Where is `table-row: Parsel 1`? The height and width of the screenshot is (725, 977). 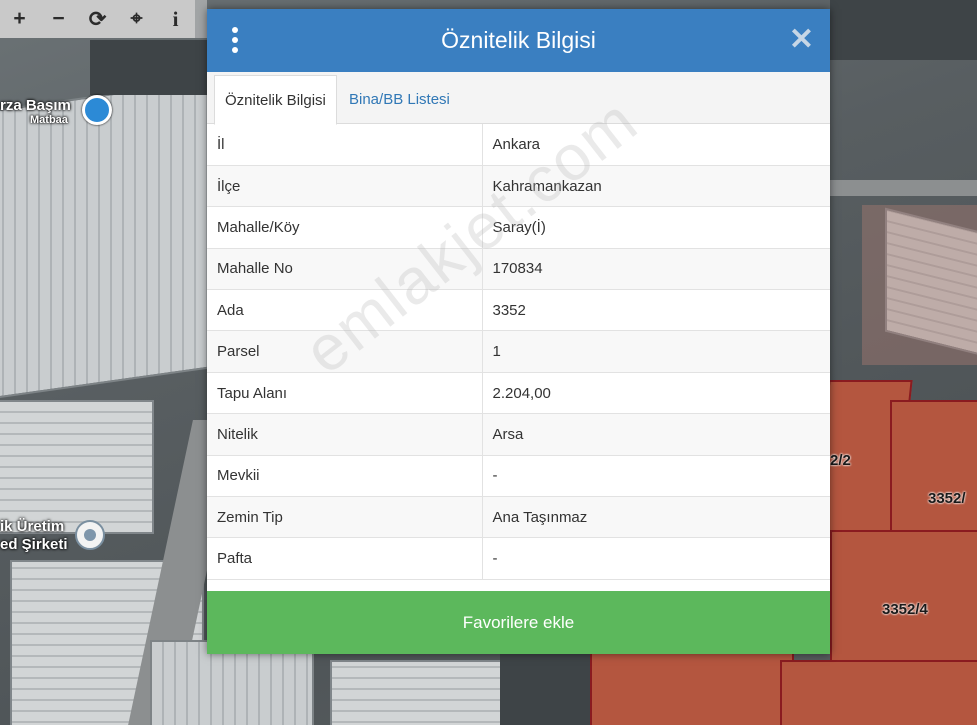
table-row: Parsel 1 is located at coordinates (518, 351).